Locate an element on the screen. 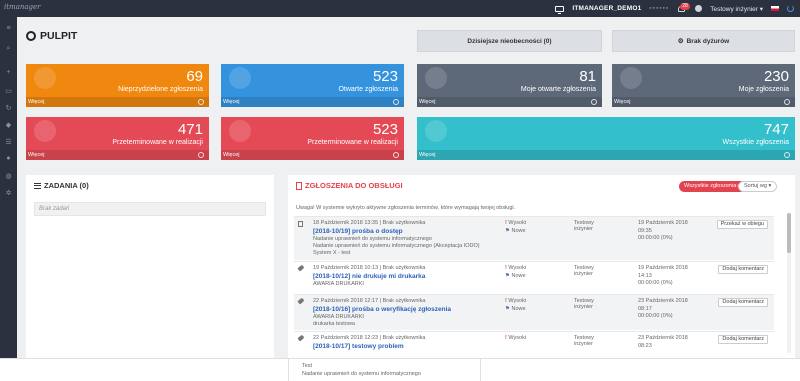 This screenshot has width=800, height=381. cogs-icon: ✲ is located at coordinates (8, 193).